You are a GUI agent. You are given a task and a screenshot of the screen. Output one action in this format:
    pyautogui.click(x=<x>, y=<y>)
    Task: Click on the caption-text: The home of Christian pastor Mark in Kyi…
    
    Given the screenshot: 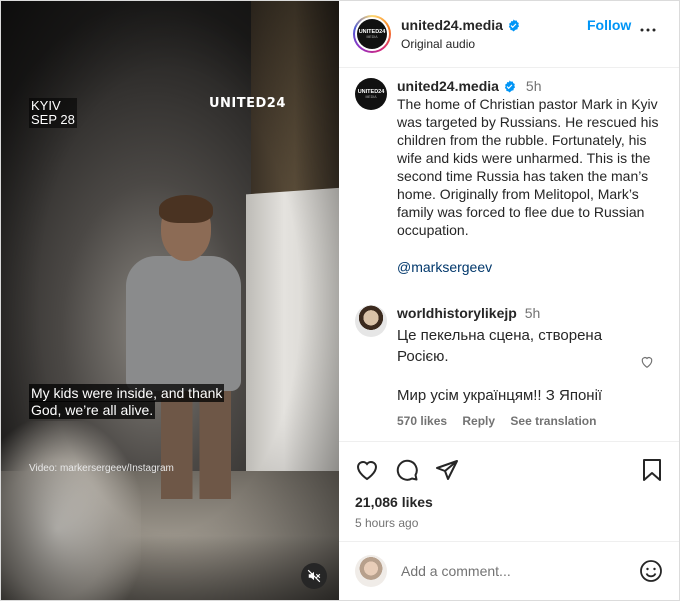 What is the action you would take?
    pyautogui.click(x=528, y=167)
    